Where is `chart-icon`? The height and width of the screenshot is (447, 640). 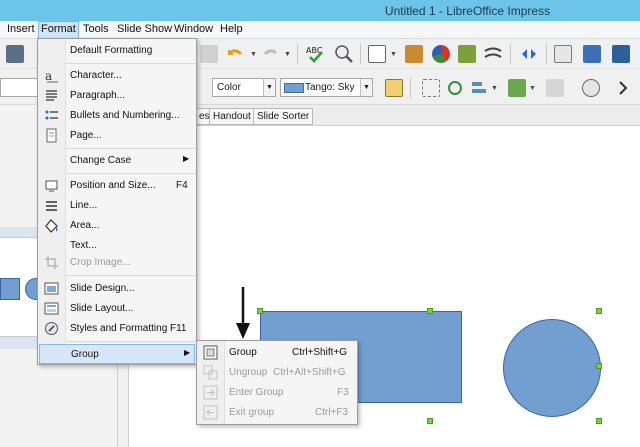 chart-icon is located at coordinates (441, 54).